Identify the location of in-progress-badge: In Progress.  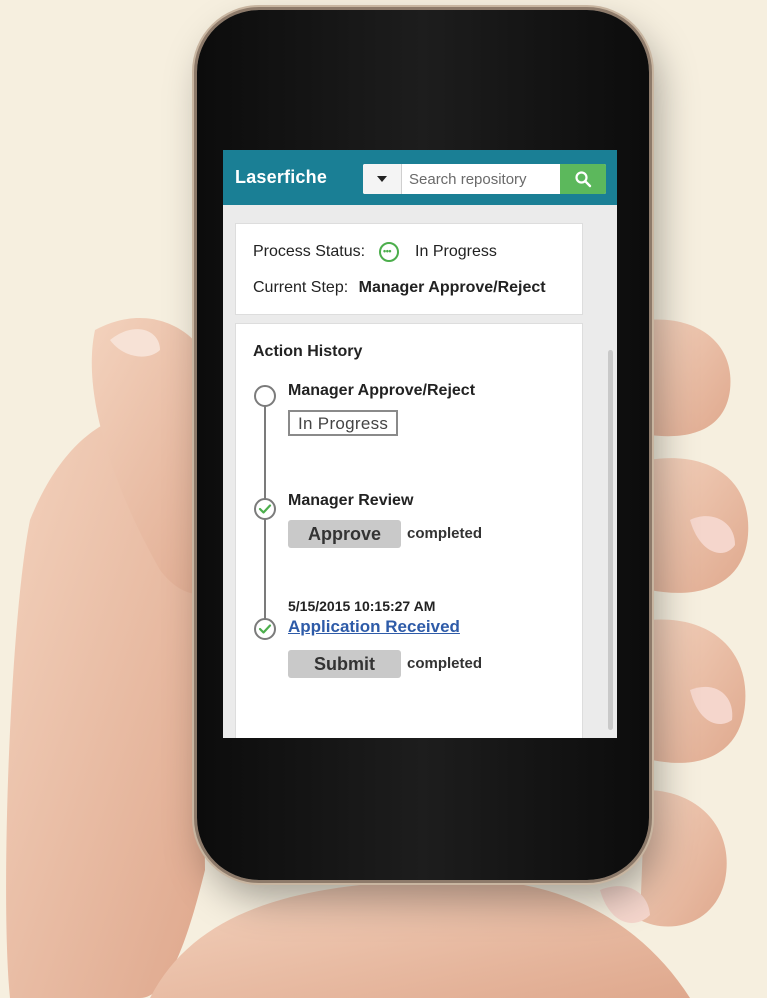
(343, 423).